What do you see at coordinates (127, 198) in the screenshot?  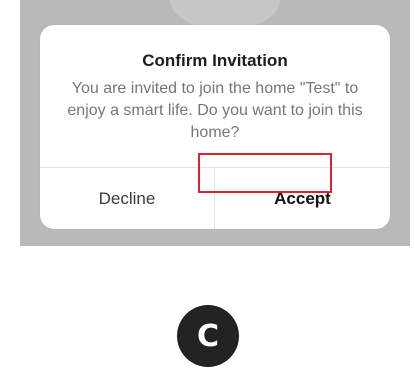 I see `decline-button: Decline` at bounding box center [127, 198].